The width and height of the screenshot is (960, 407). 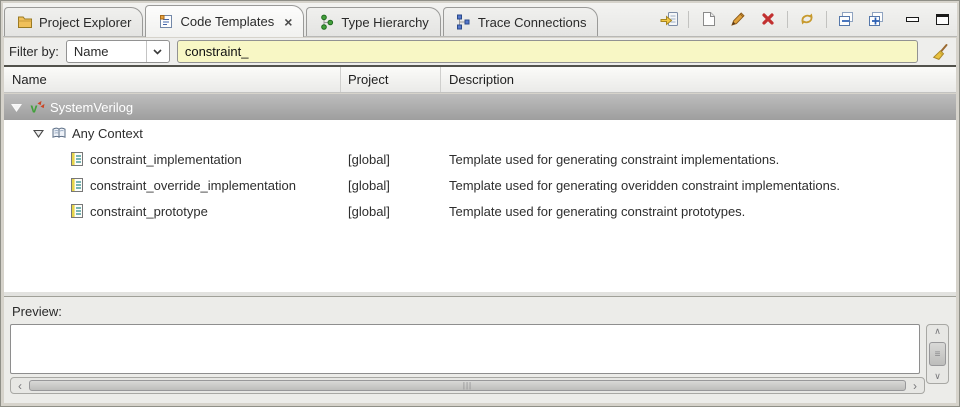 I want to click on folder-icon, so click(x=24, y=22).